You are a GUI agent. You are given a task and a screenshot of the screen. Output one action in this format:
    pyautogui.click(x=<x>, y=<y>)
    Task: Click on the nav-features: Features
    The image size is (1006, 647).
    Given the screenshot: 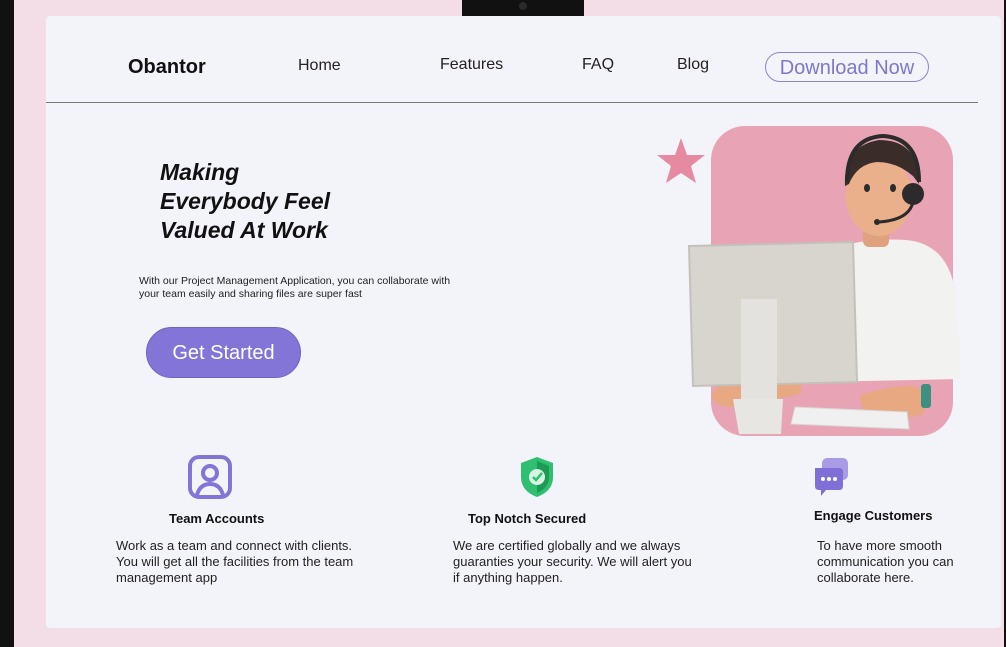 What is the action you would take?
    pyautogui.click(x=471, y=65)
    